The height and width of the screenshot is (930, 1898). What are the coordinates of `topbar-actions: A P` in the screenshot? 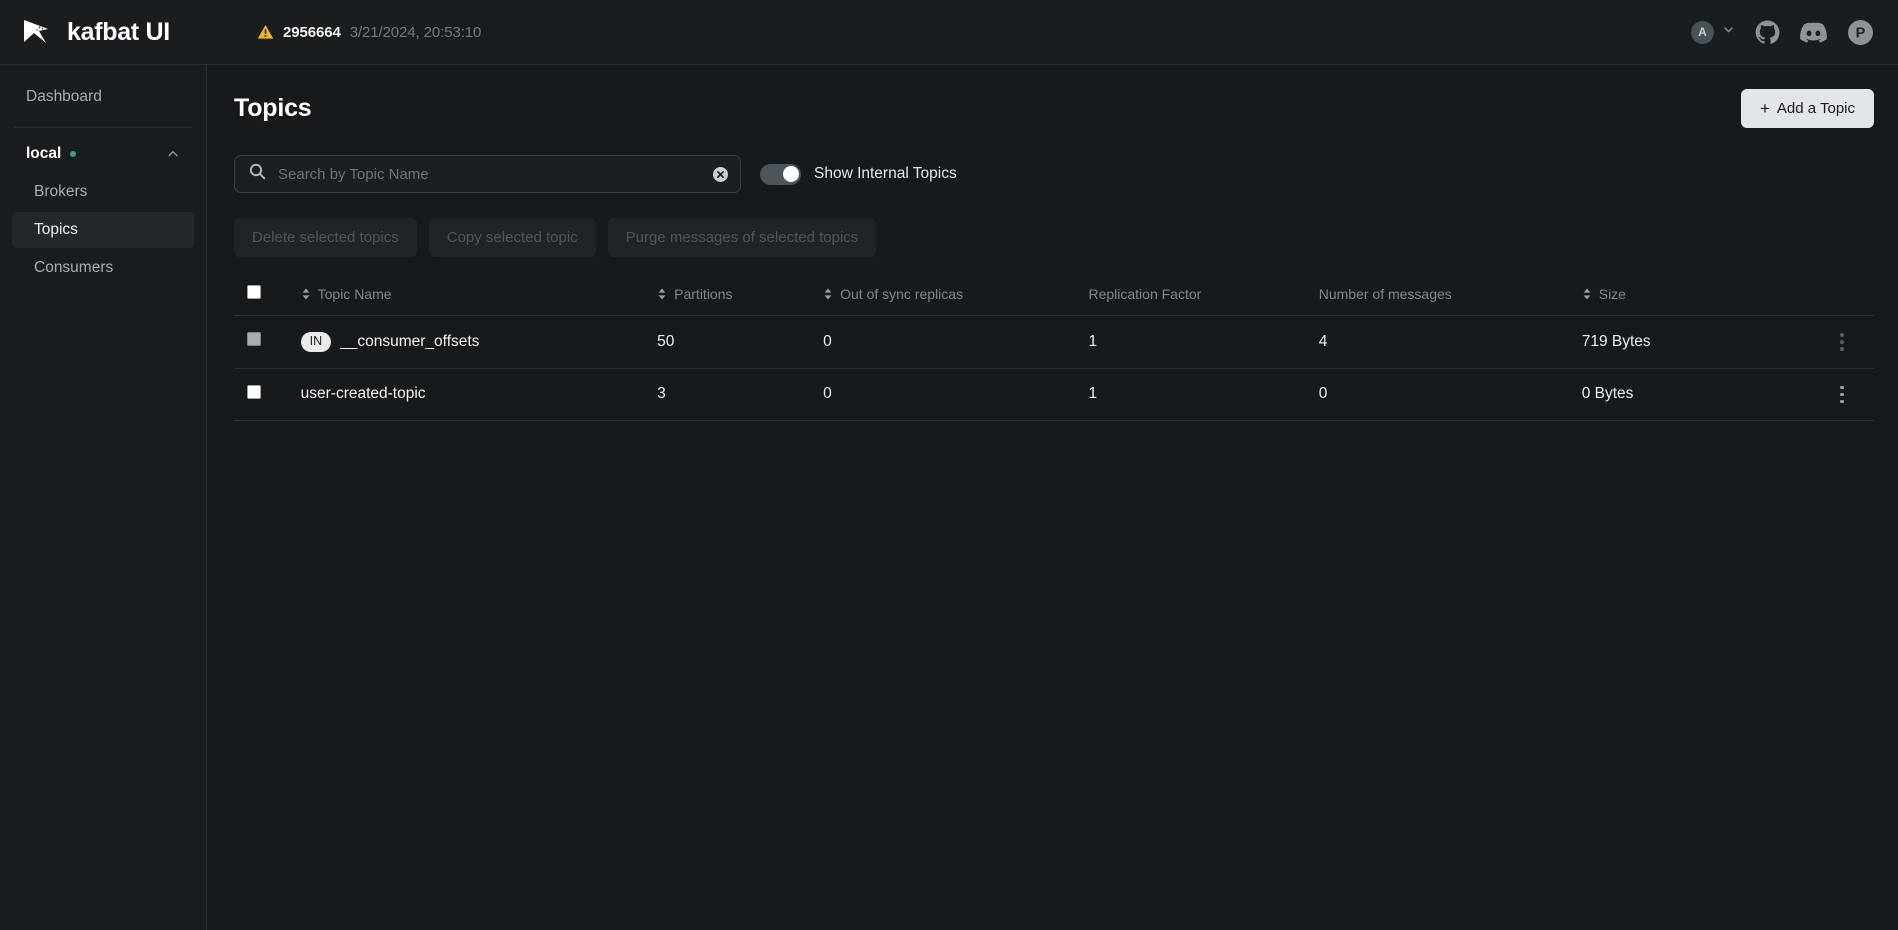 It's located at (1782, 32).